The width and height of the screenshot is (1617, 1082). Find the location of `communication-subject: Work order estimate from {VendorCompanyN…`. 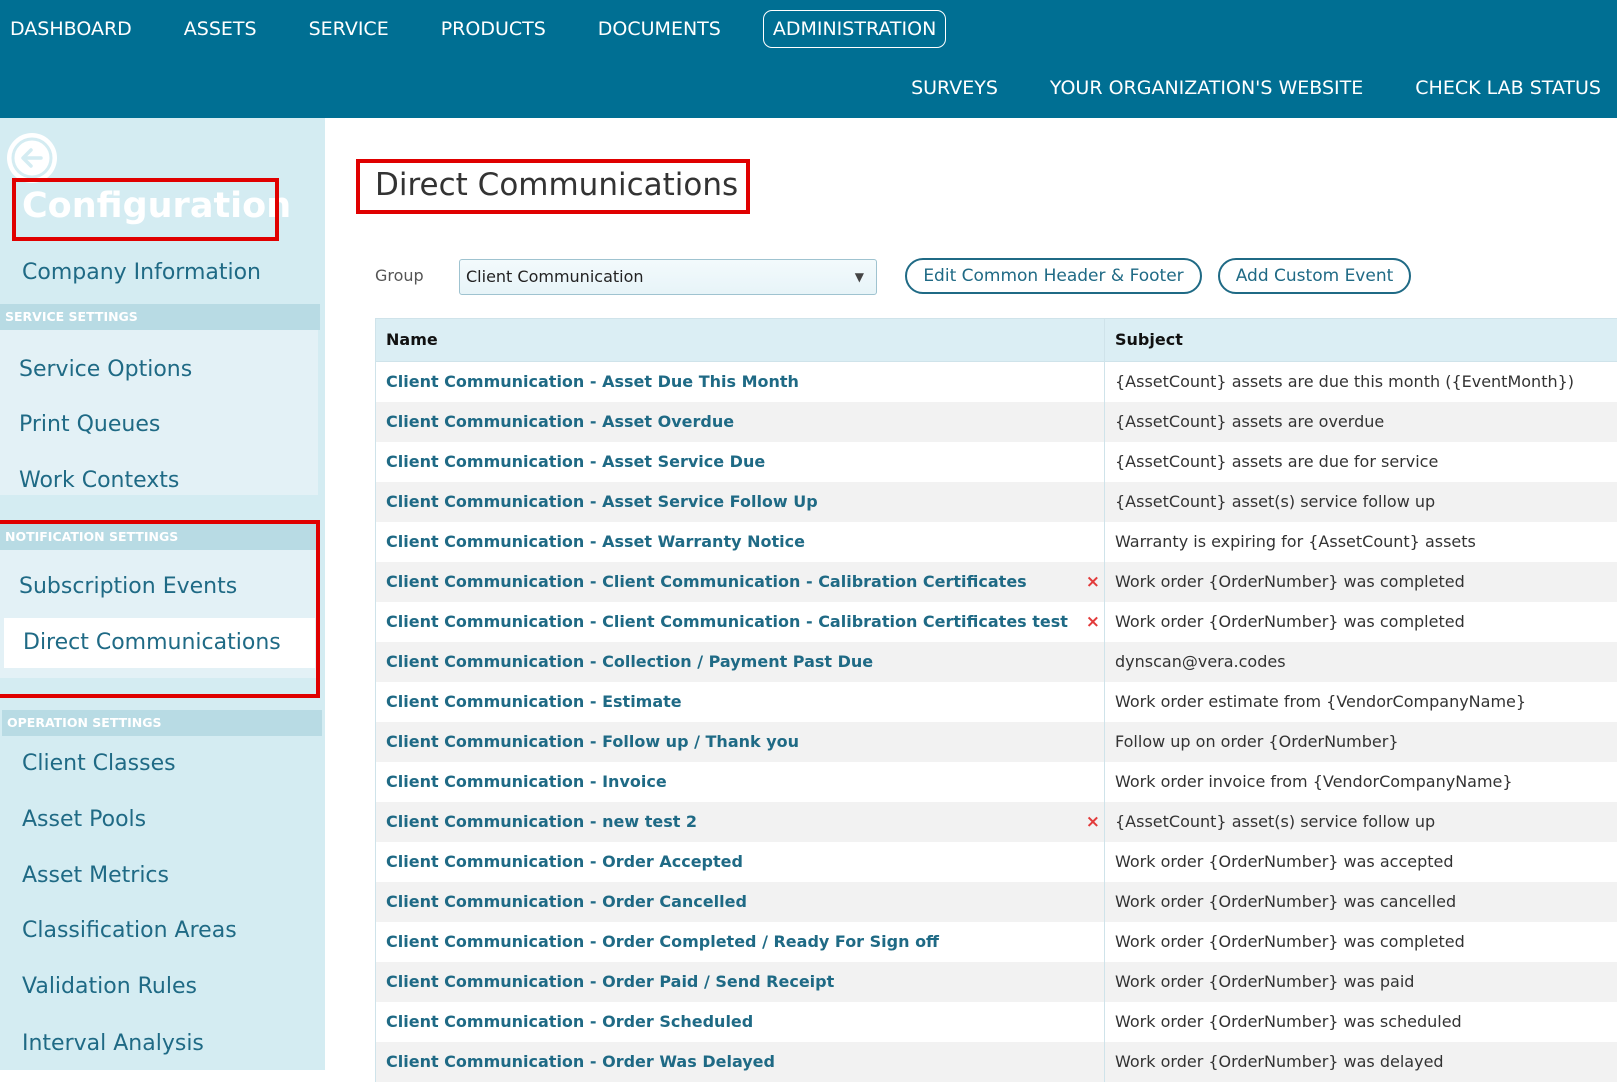

communication-subject: Work order estimate from {VendorCompanyN… is located at coordinates (1321, 701).